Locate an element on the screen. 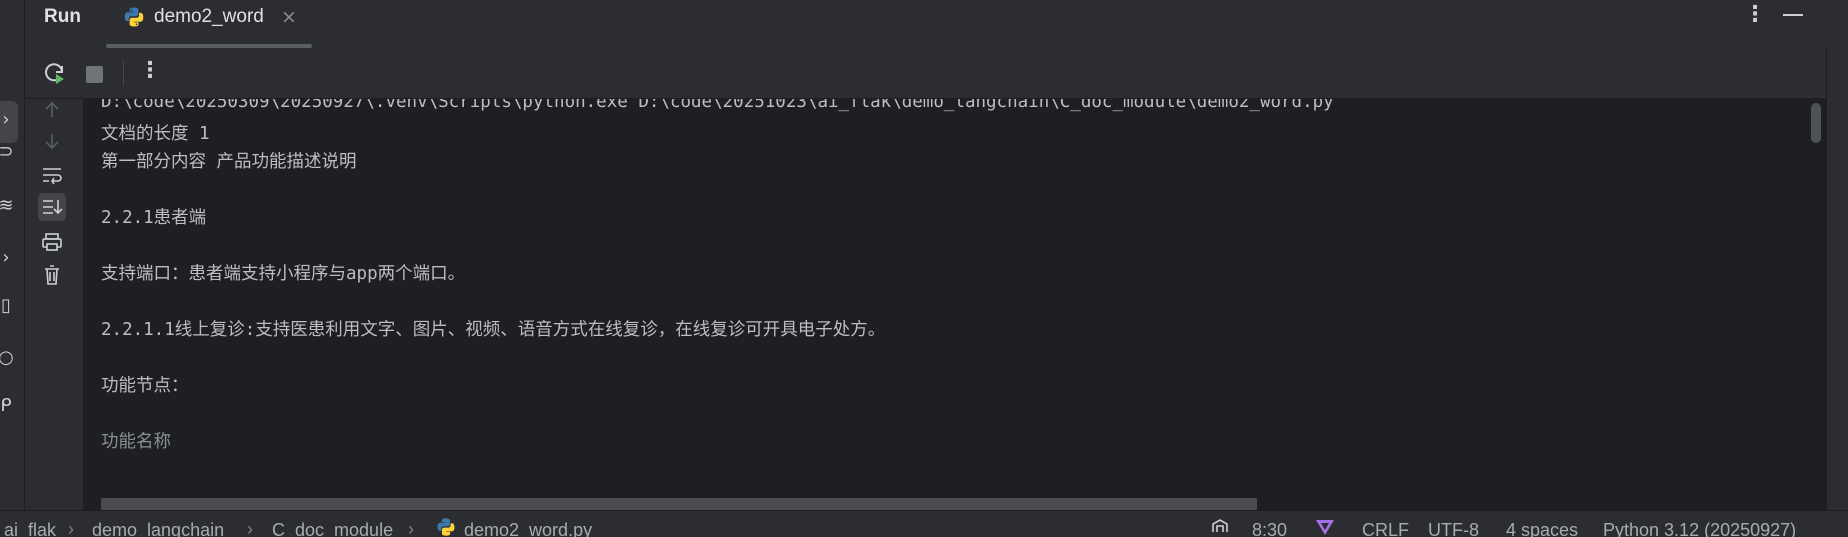  run-tool-icon: › is located at coordinates (9, 120).